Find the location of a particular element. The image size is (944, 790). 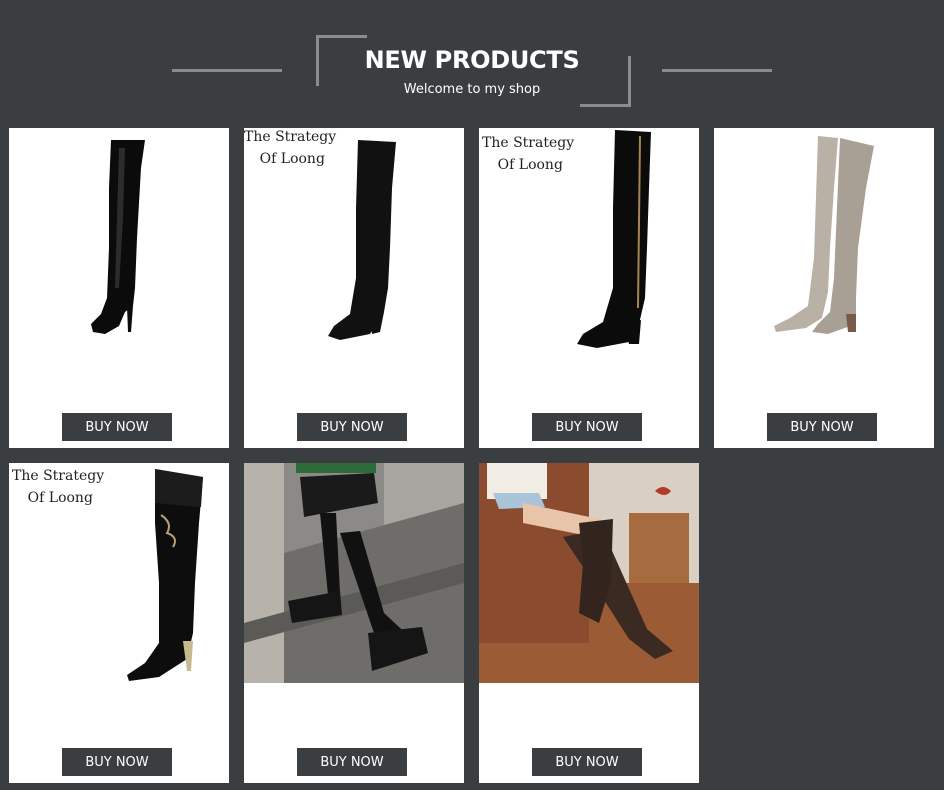

header-corner-bottom-right is located at coordinates (605, 81).